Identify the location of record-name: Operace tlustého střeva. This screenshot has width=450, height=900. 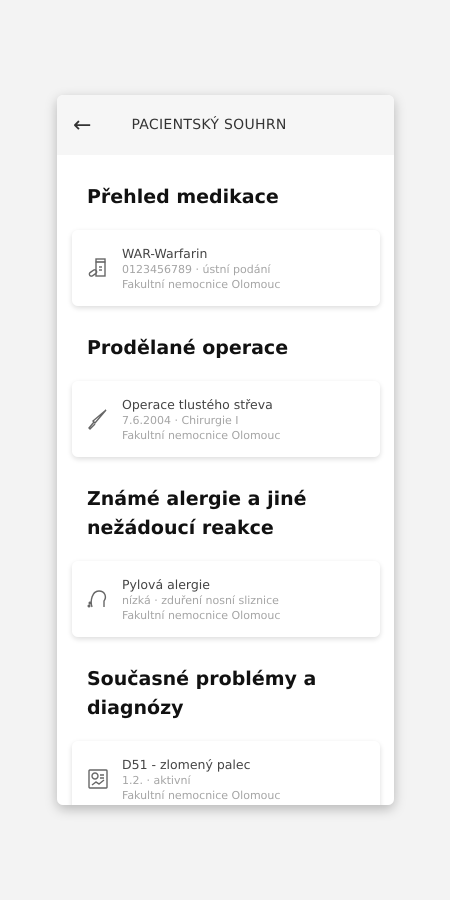
(198, 404).